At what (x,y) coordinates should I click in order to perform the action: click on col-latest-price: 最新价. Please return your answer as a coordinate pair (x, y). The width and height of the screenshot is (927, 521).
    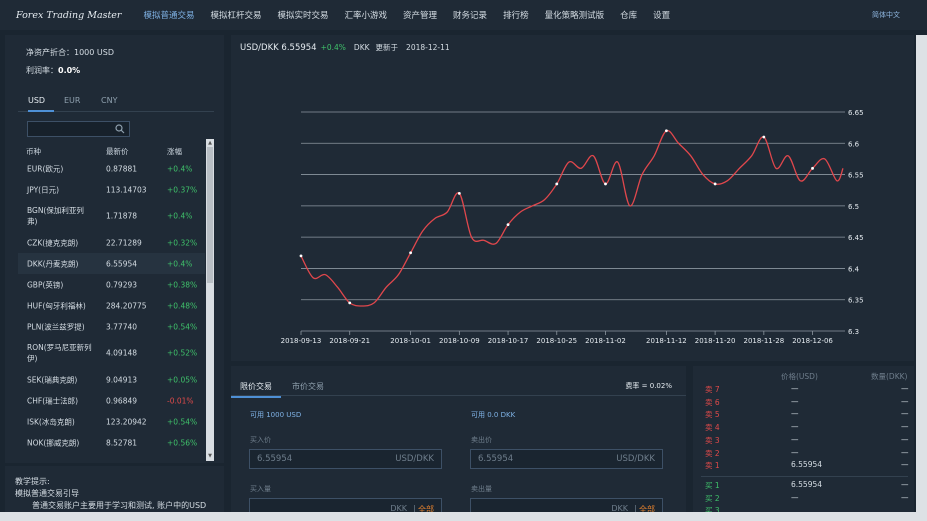
    Looking at the image, I should click on (117, 151).